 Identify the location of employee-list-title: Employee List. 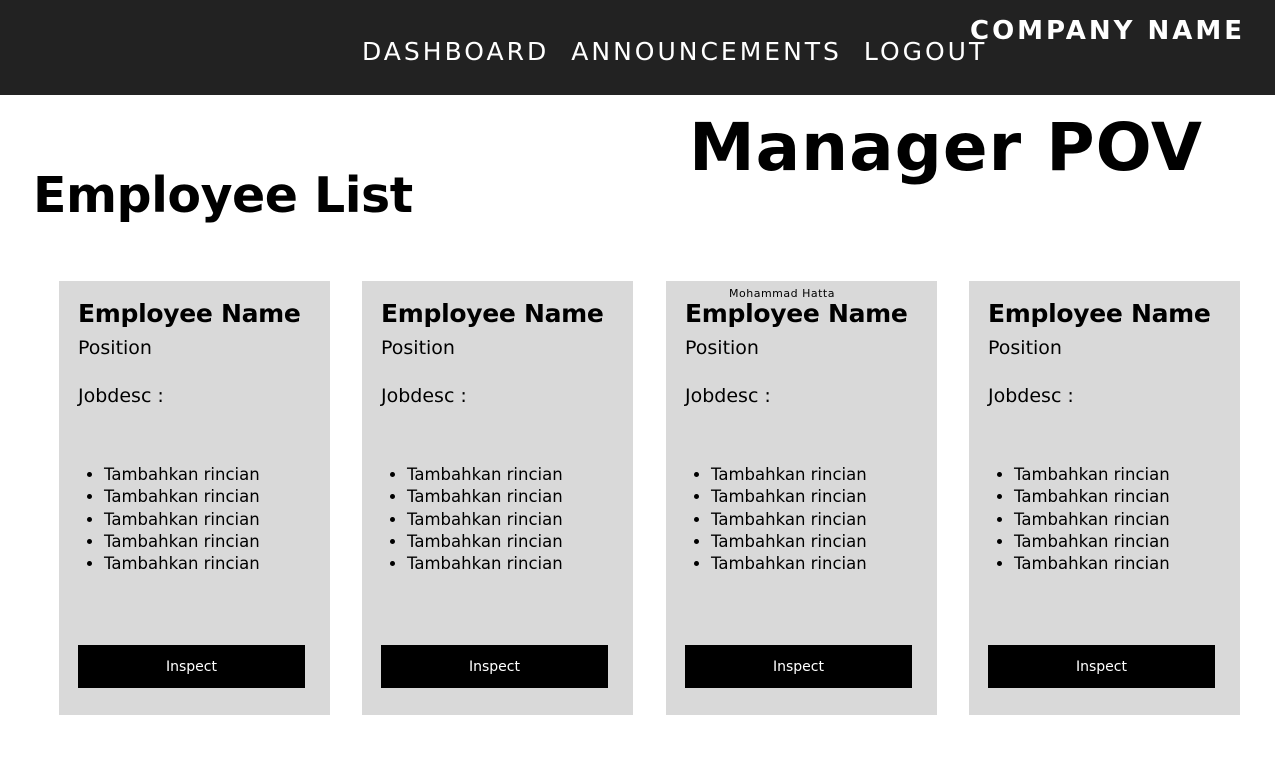
(223, 195).